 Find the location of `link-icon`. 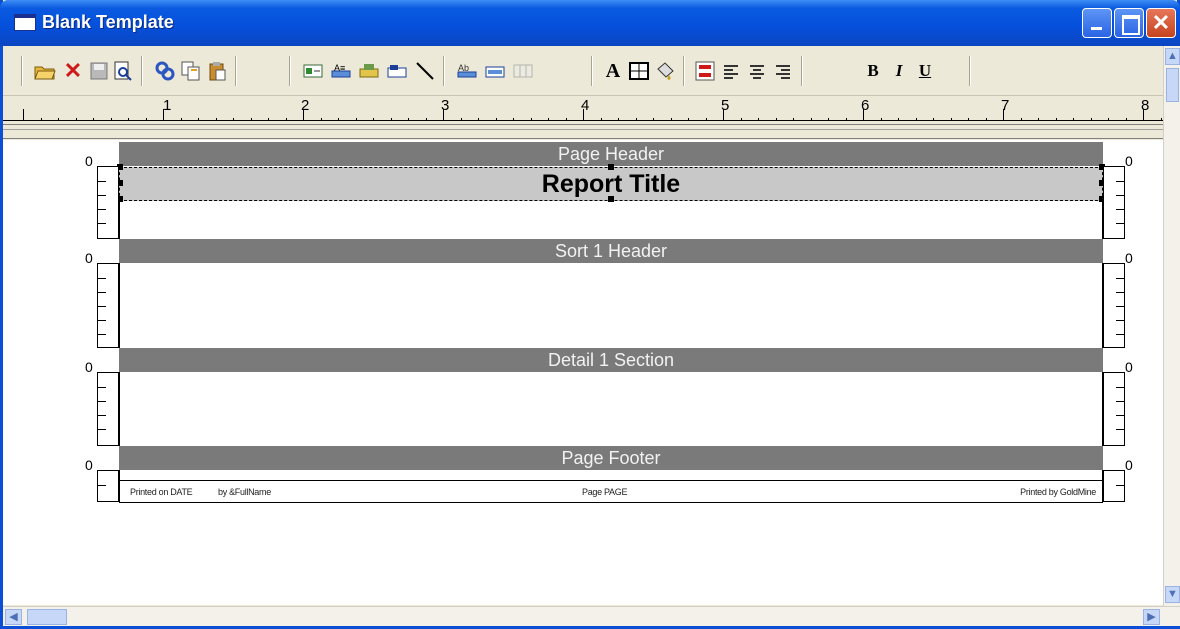

link-icon is located at coordinates (165, 71).